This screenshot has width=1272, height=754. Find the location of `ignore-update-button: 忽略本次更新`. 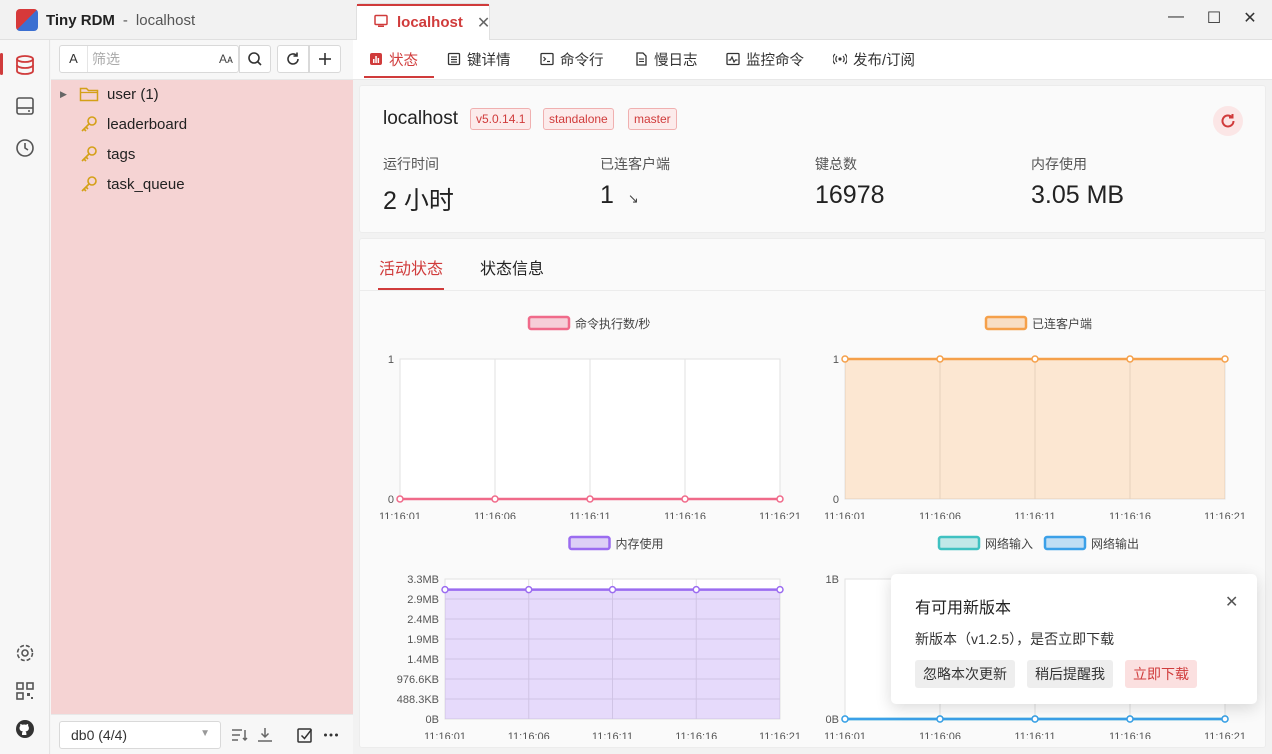

ignore-update-button: 忽略本次更新 is located at coordinates (965, 674).